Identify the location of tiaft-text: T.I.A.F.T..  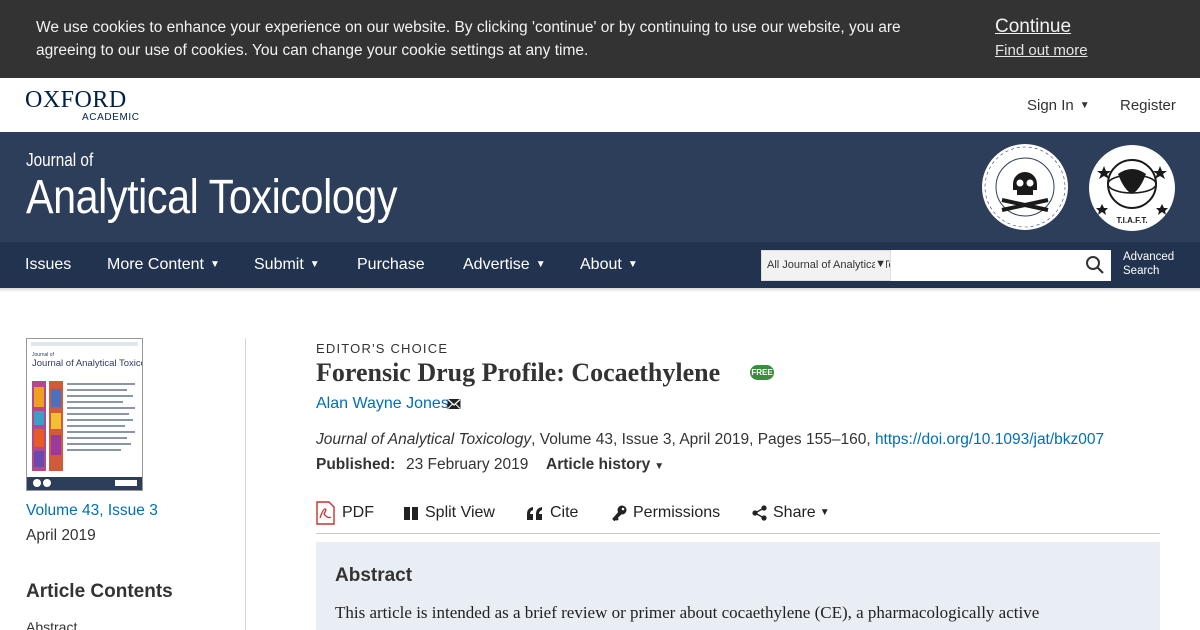
(1131, 220).